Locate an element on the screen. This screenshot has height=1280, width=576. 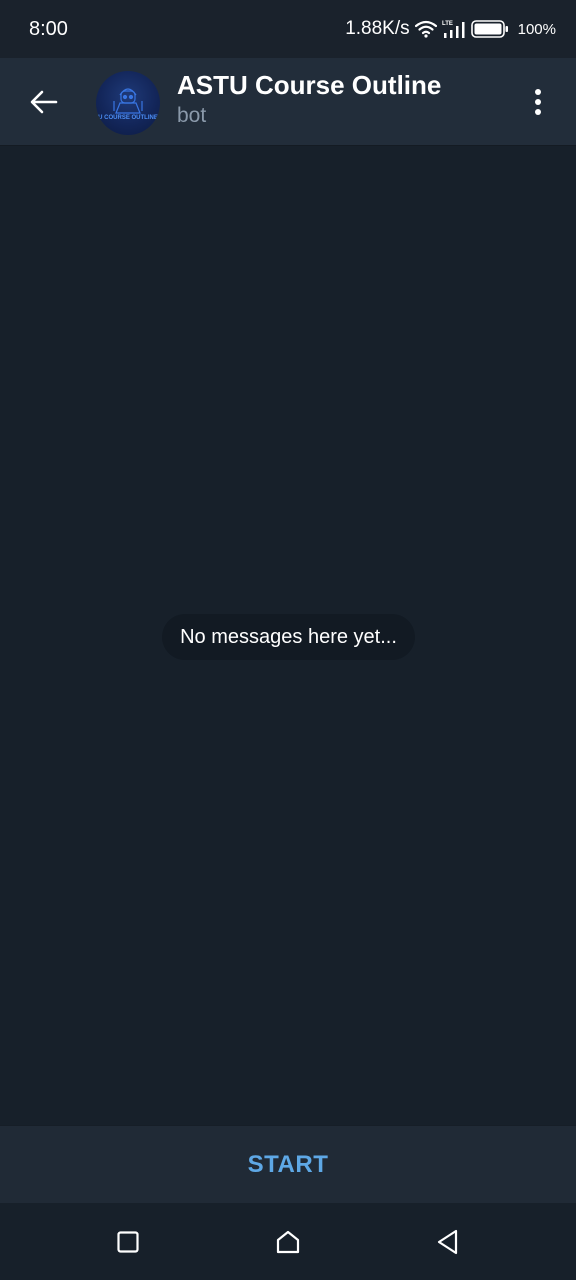
bot-avatar: U COURSE OUTLINE is located at coordinates (128, 103).